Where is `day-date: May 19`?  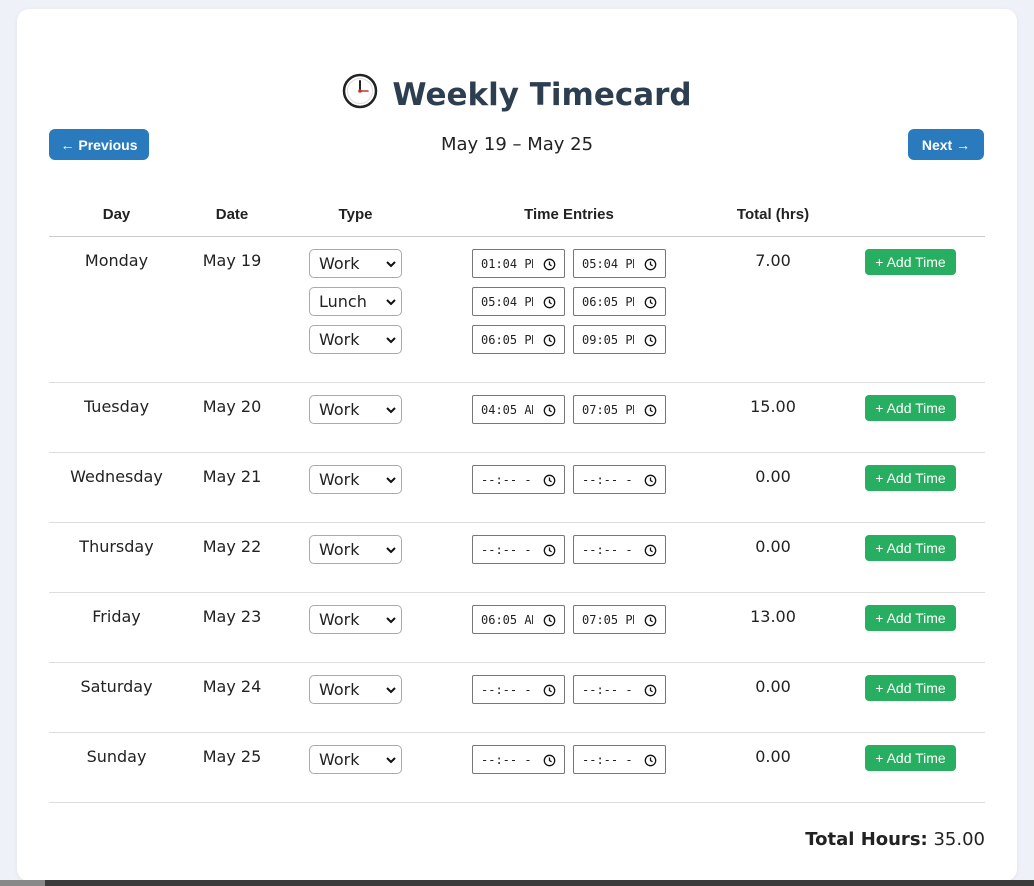
day-date: May 19 is located at coordinates (232, 260).